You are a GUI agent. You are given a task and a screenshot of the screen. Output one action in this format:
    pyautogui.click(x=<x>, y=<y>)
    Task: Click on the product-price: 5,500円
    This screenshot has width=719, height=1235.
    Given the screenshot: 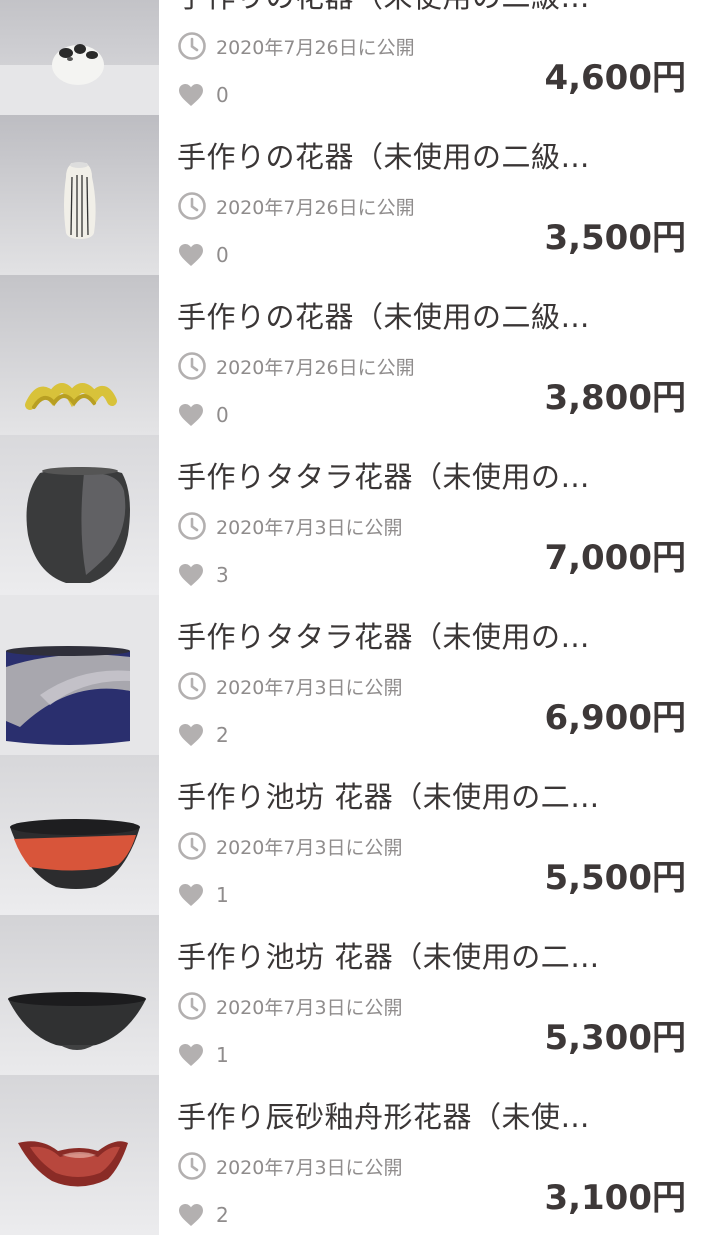 What is the action you would take?
    pyautogui.click(x=615, y=878)
    